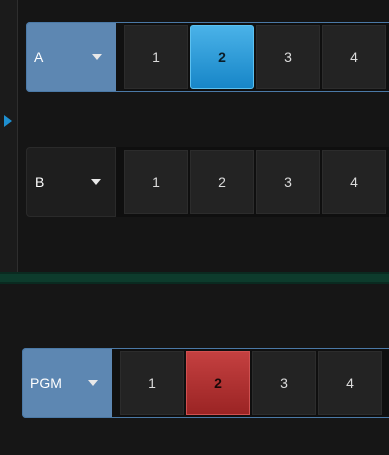  What do you see at coordinates (288, 182) in the screenshot?
I see `bus-b-source-3: 3` at bounding box center [288, 182].